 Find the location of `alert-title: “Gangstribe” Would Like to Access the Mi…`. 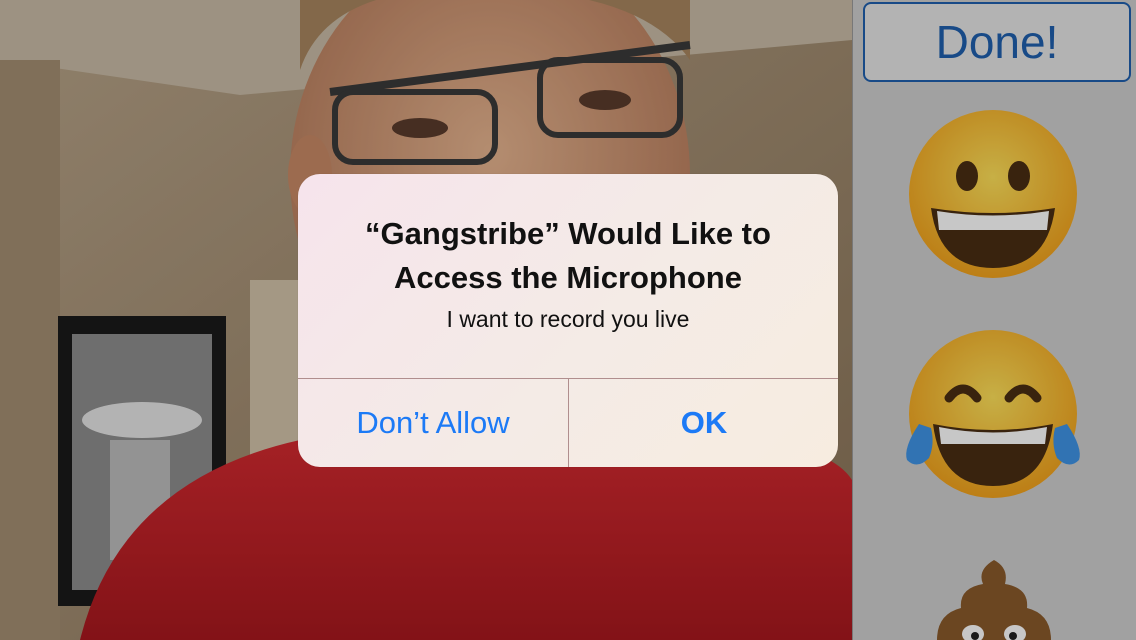

alert-title: “Gangstribe” Would Like to Access the Mi… is located at coordinates (568, 256).